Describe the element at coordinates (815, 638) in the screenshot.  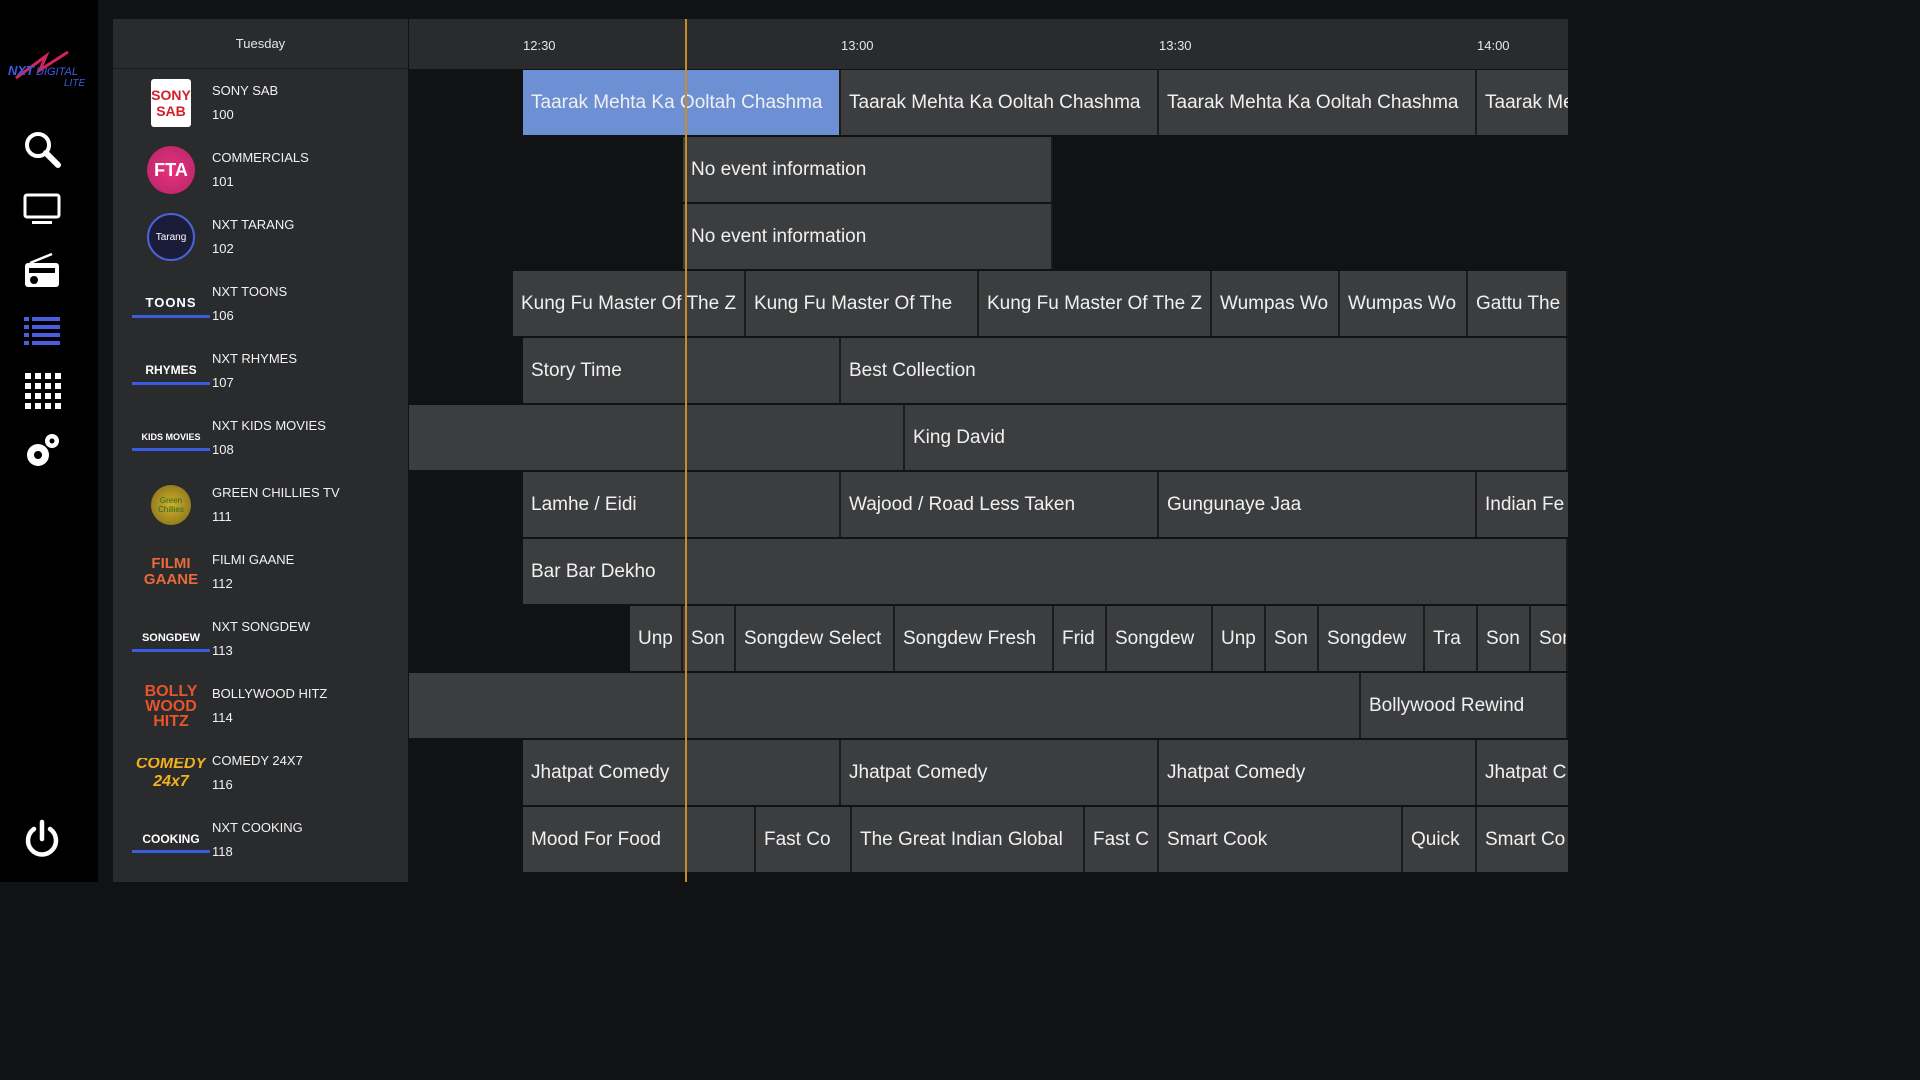
I see `program-cell: Songdew Select` at that location.